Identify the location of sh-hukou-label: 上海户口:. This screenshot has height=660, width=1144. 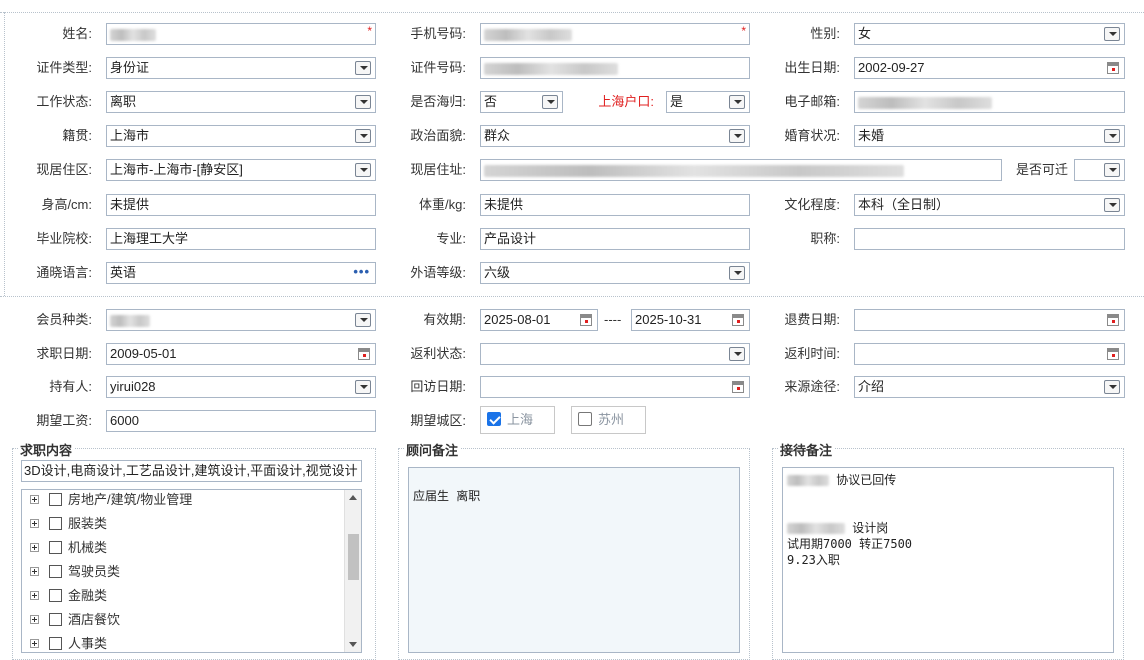
(626, 101).